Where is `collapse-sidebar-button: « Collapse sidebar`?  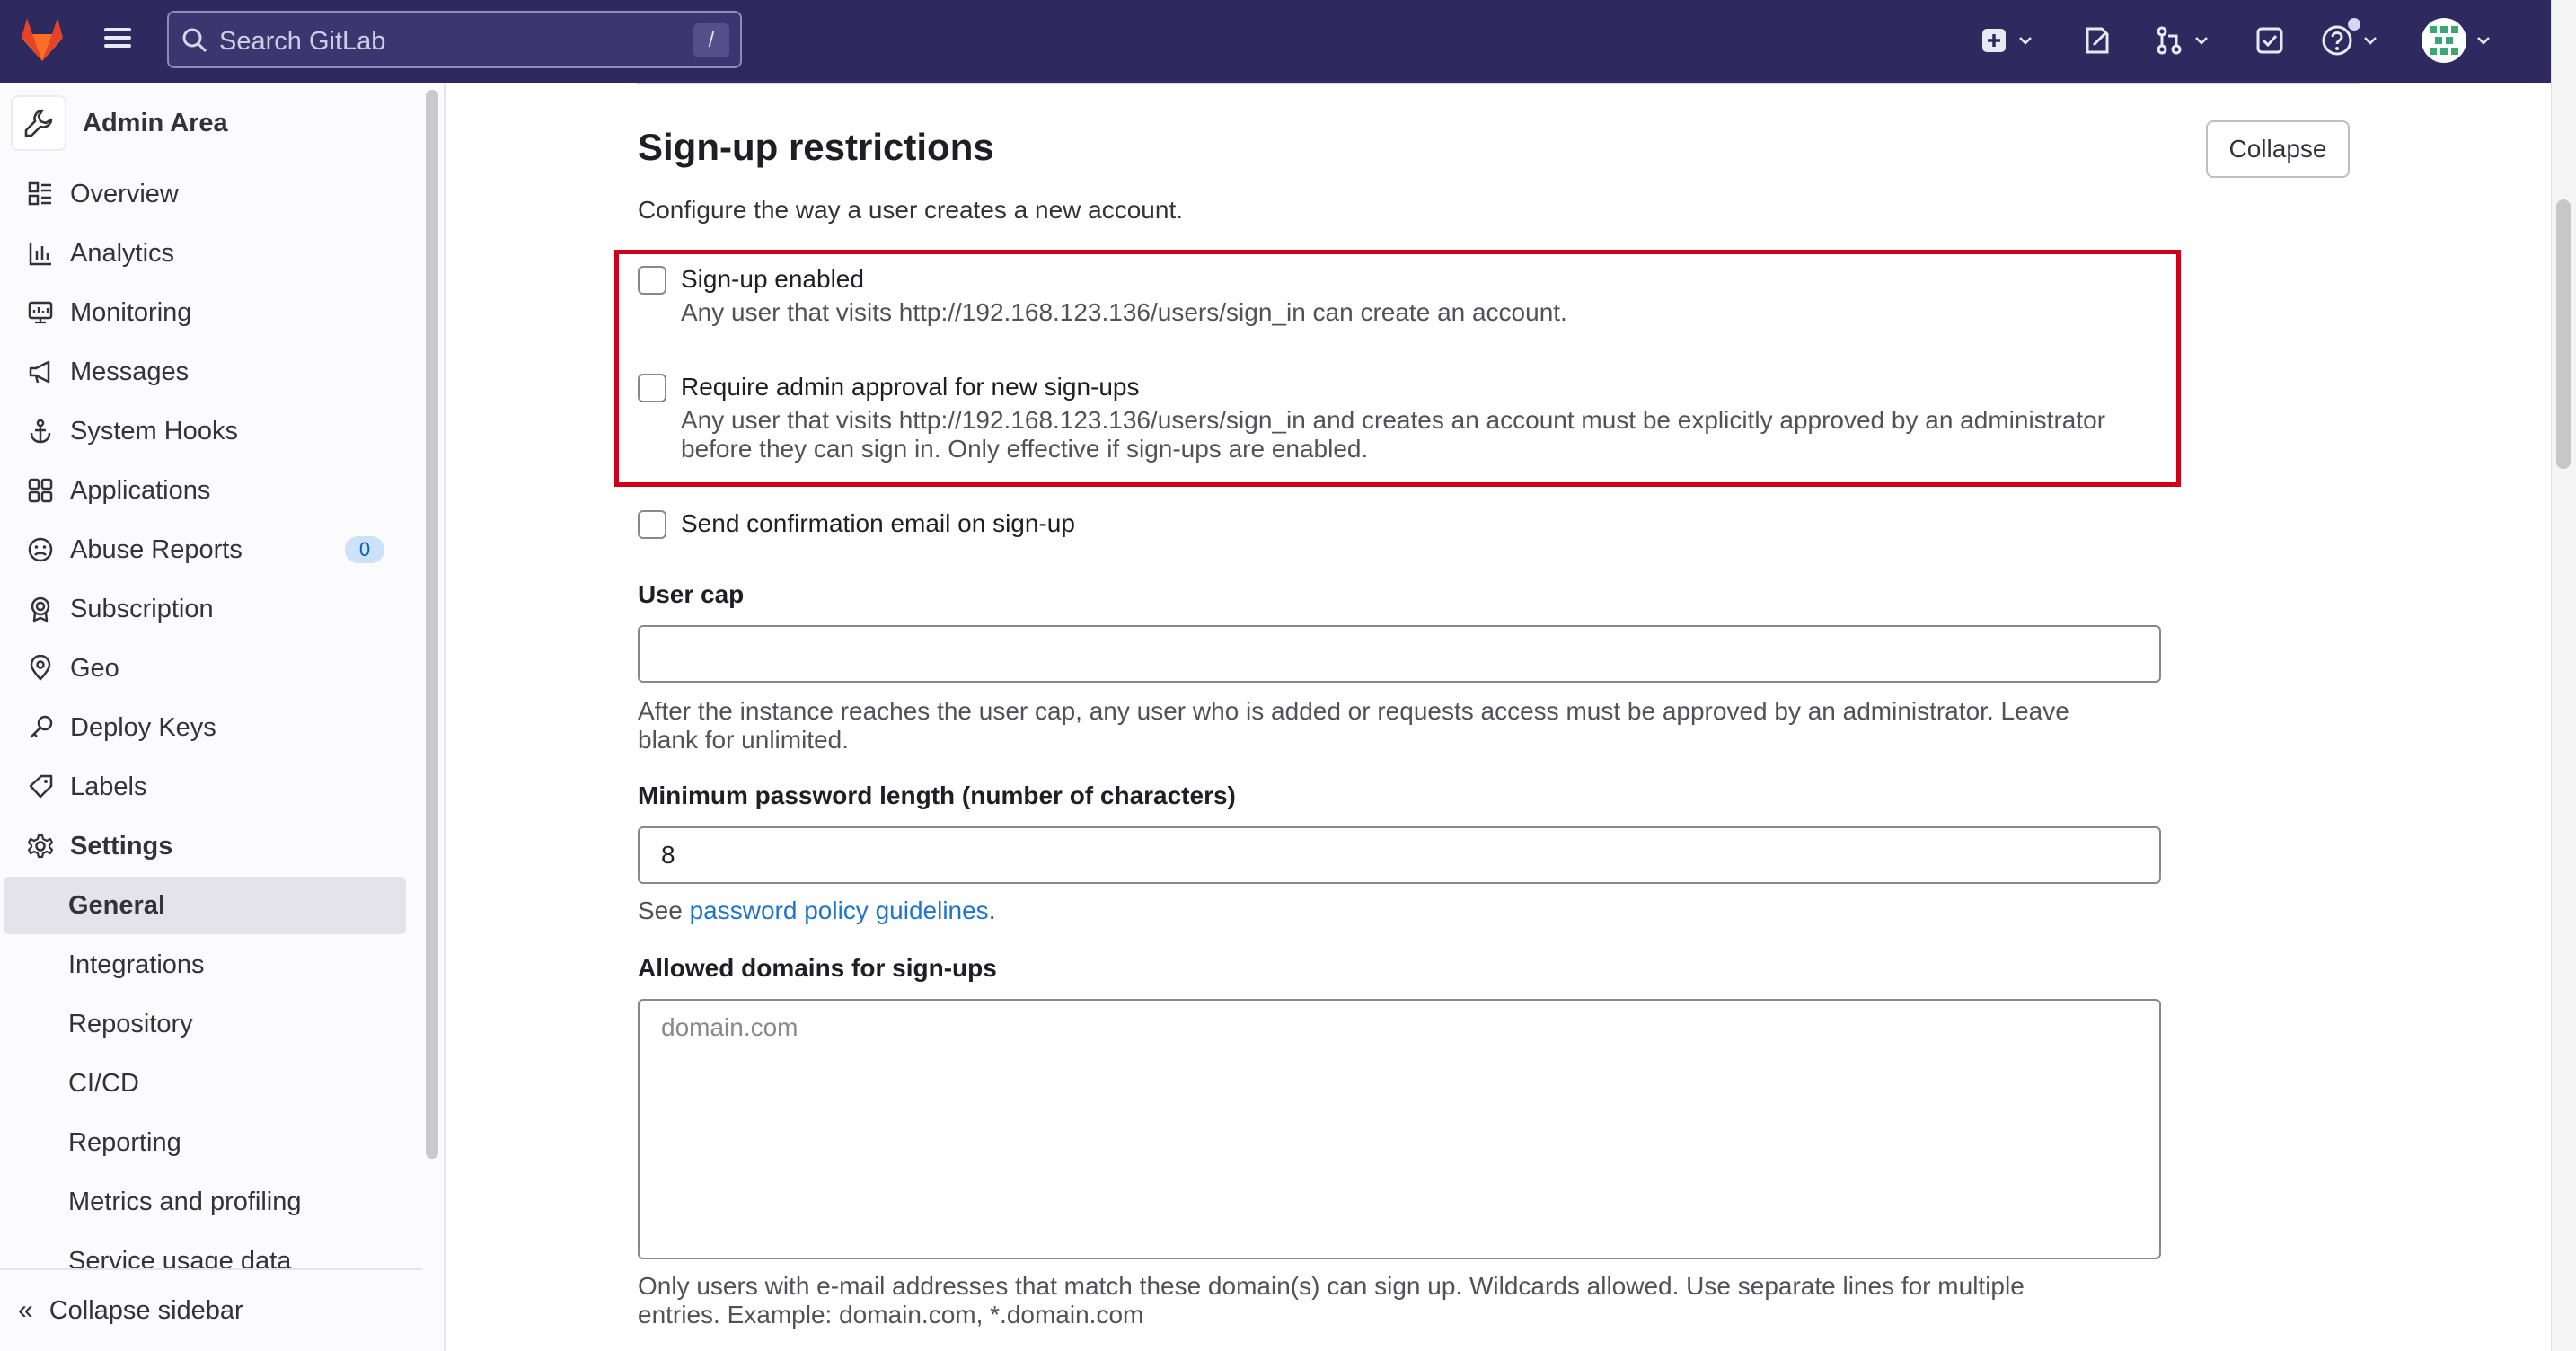 collapse-sidebar-button: « Collapse sidebar is located at coordinates (211, 1309).